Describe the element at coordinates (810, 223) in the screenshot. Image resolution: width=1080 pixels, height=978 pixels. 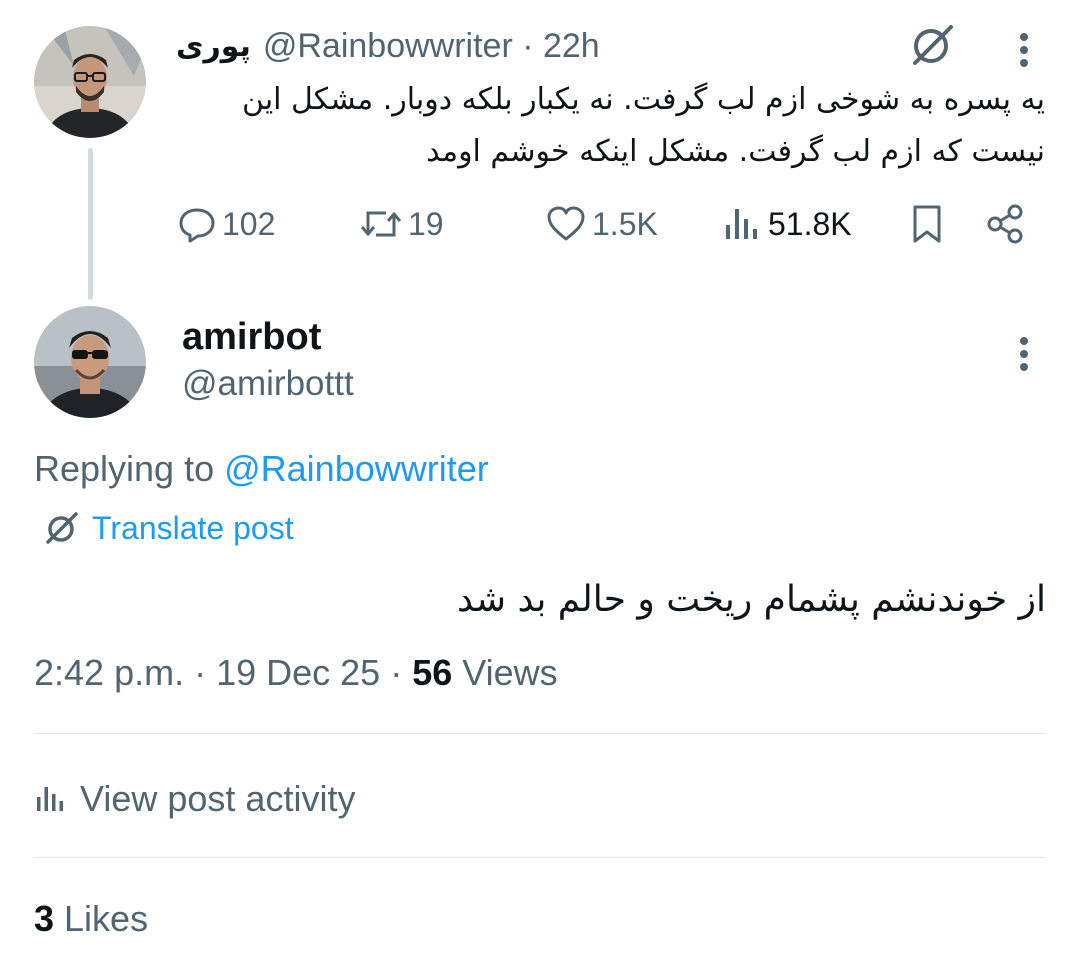
I see `views-count: 51.8K` at that location.